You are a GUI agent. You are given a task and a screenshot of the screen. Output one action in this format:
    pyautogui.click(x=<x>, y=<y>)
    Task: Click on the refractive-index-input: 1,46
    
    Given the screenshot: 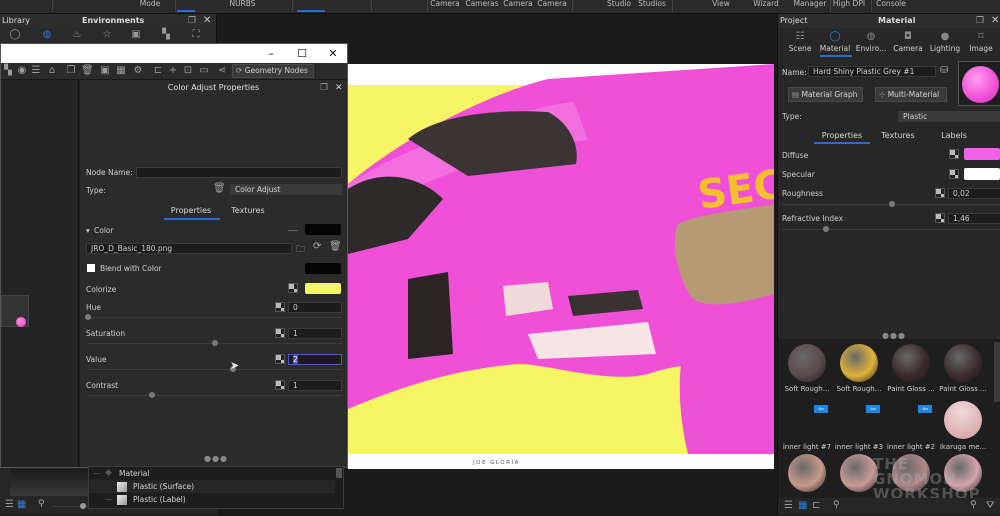 What is the action you would take?
    pyautogui.click(x=974, y=218)
    